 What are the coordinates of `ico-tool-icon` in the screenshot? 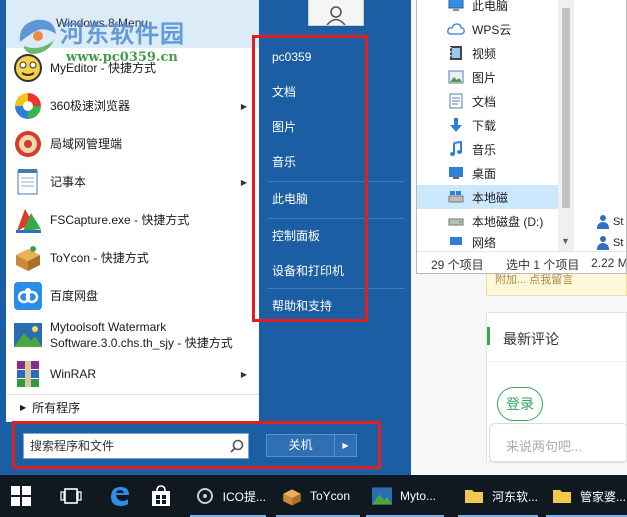 It's located at (205, 496).